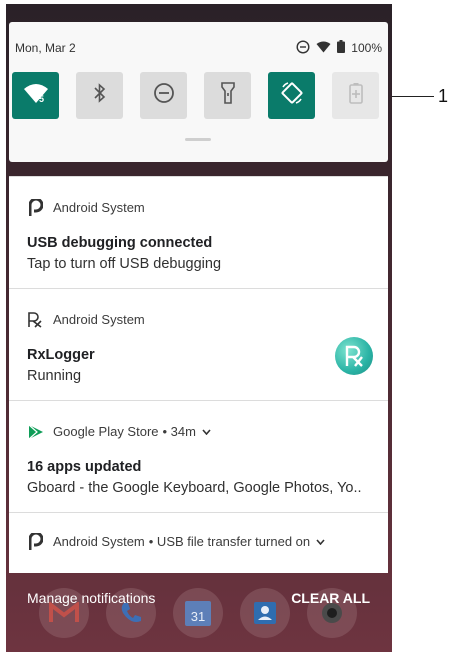 This screenshot has height=655, width=450. I want to click on clear-all-button: CLEAR ALL, so click(330, 598).